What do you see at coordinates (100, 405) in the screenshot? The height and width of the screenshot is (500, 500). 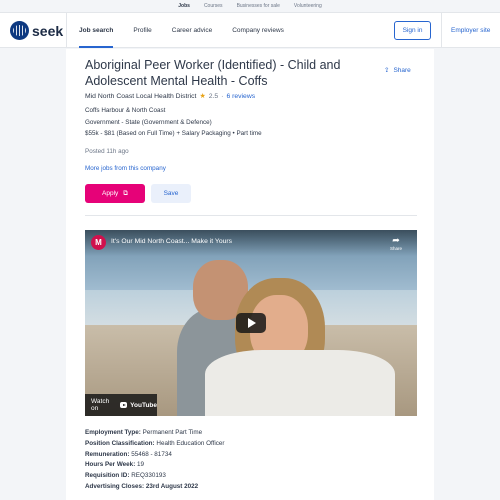 I see `watch-on-label: Watch on` at bounding box center [100, 405].